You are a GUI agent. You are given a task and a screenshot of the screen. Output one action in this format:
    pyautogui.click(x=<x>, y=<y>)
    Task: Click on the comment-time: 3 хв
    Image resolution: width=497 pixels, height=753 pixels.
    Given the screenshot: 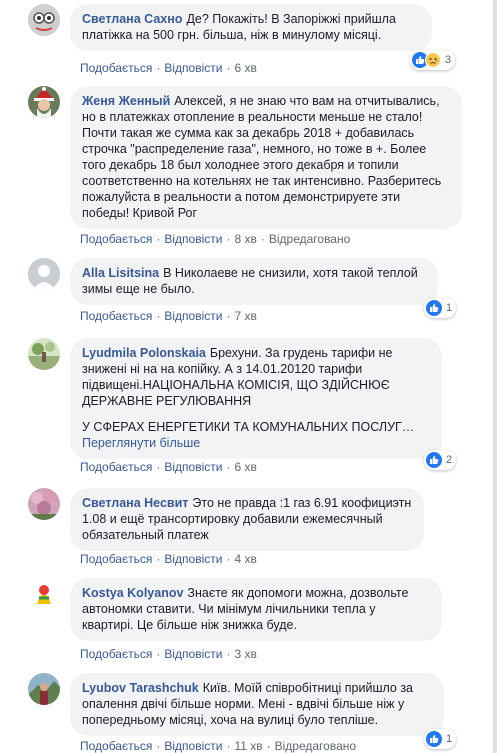 What is the action you would take?
    pyautogui.click(x=245, y=654)
    